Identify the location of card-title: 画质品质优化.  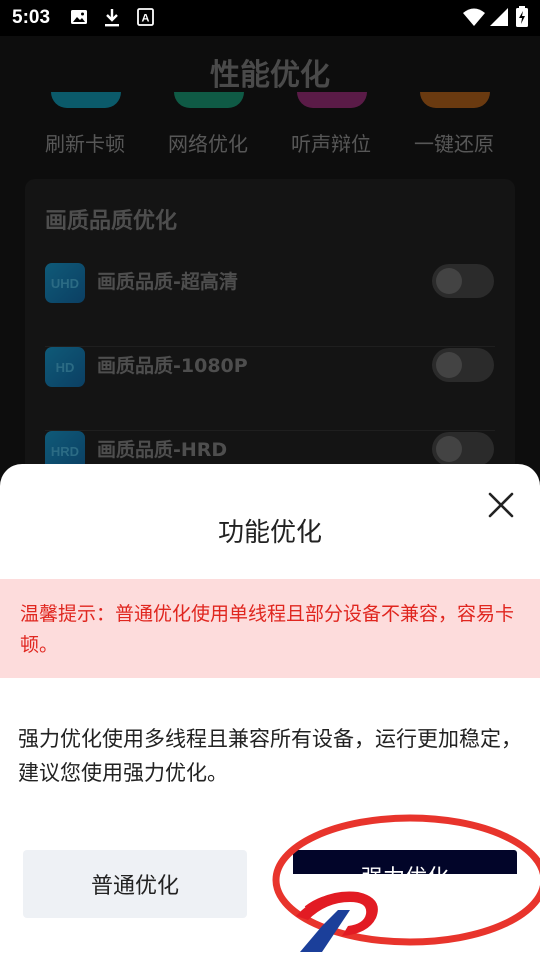
(111, 221).